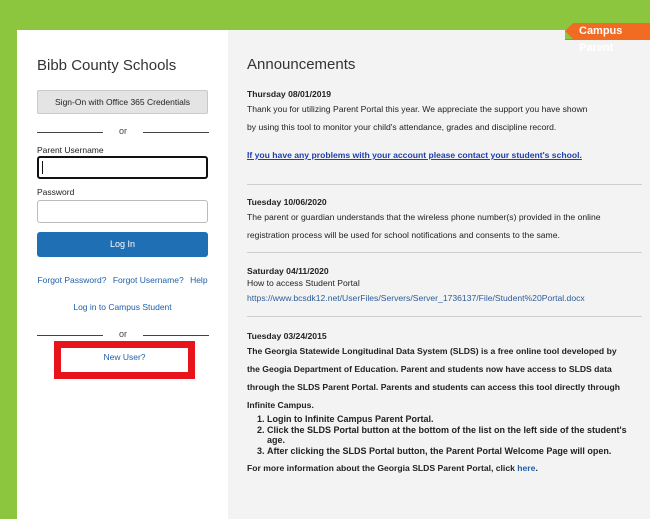  I want to click on forgot-username-link: Forgot Username?, so click(148, 280).